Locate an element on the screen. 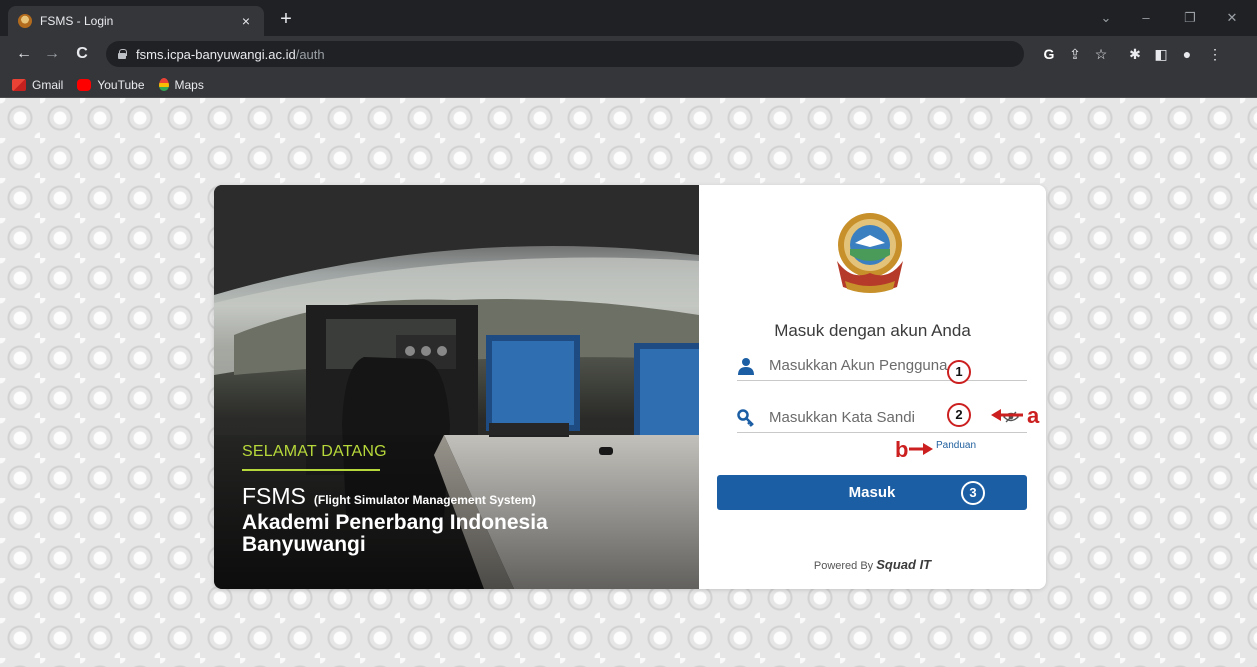 The width and height of the screenshot is (1257, 667). academy-name: Akademi Penerbang Indonesia Banyuwangi is located at coordinates (395, 533).